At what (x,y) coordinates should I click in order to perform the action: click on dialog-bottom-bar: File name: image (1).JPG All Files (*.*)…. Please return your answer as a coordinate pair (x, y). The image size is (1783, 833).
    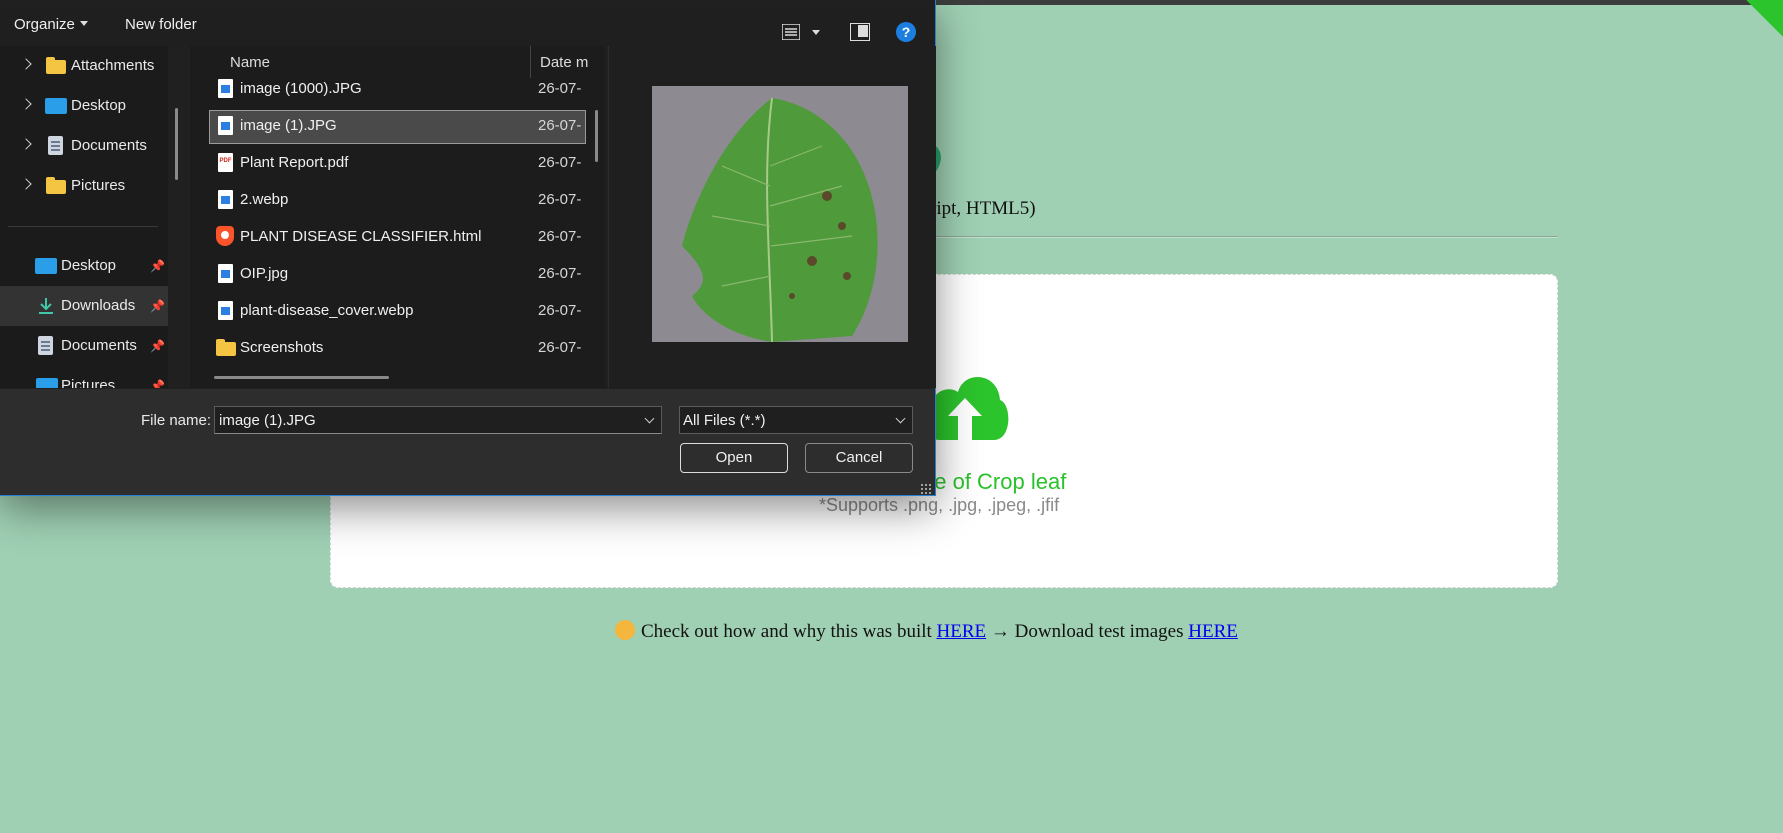
    Looking at the image, I should click on (467, 442).